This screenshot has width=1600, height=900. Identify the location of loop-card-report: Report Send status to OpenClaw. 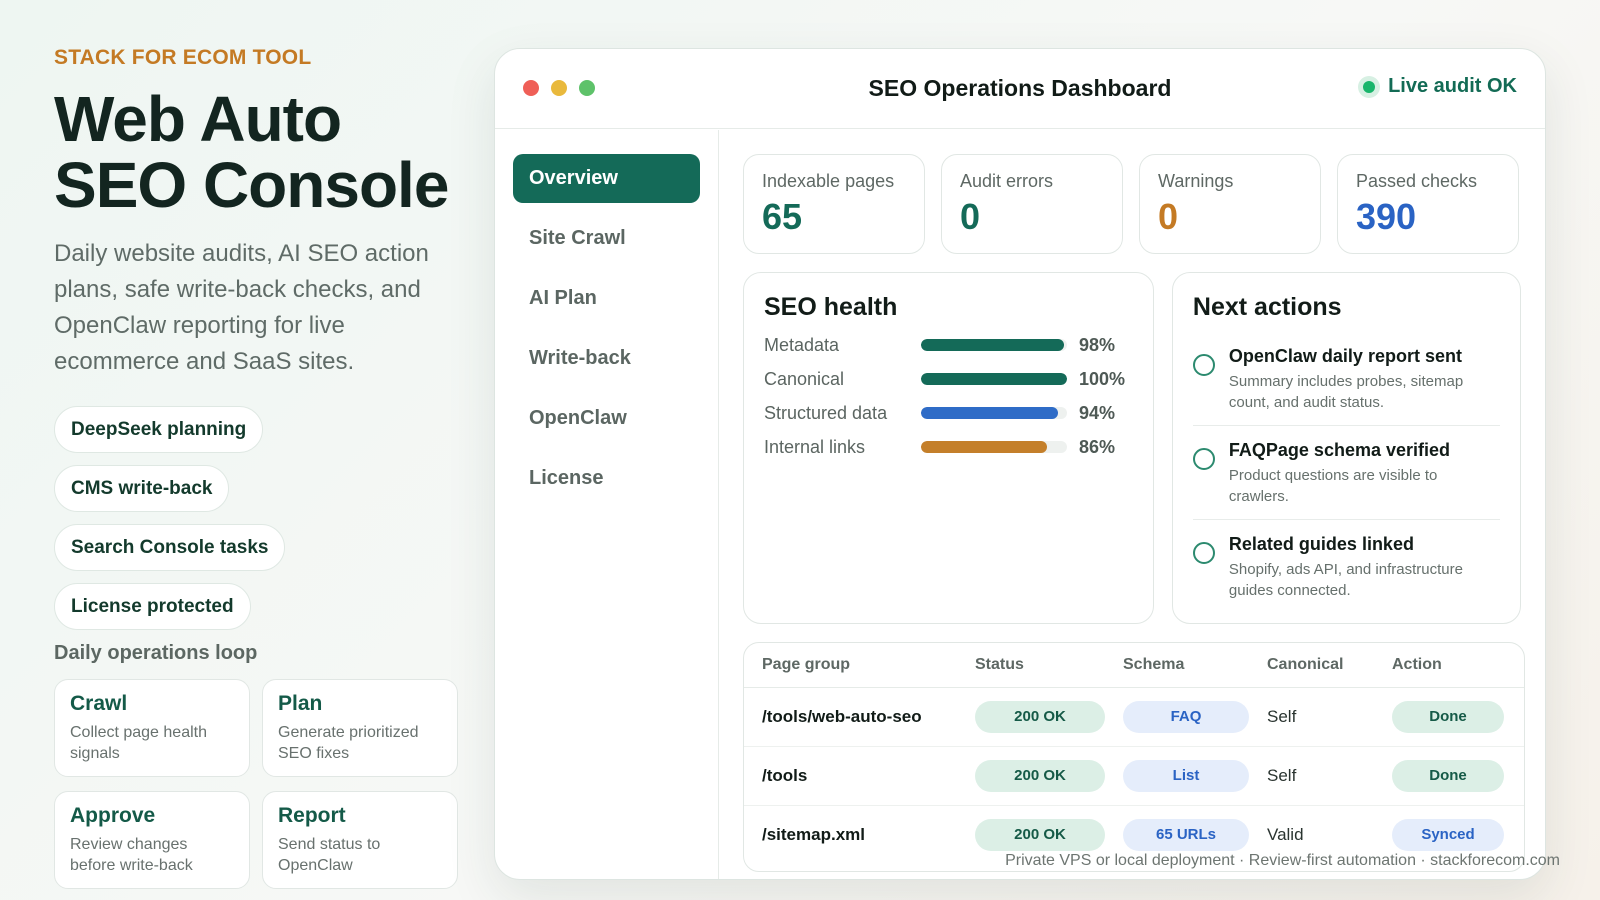
(360, 840).